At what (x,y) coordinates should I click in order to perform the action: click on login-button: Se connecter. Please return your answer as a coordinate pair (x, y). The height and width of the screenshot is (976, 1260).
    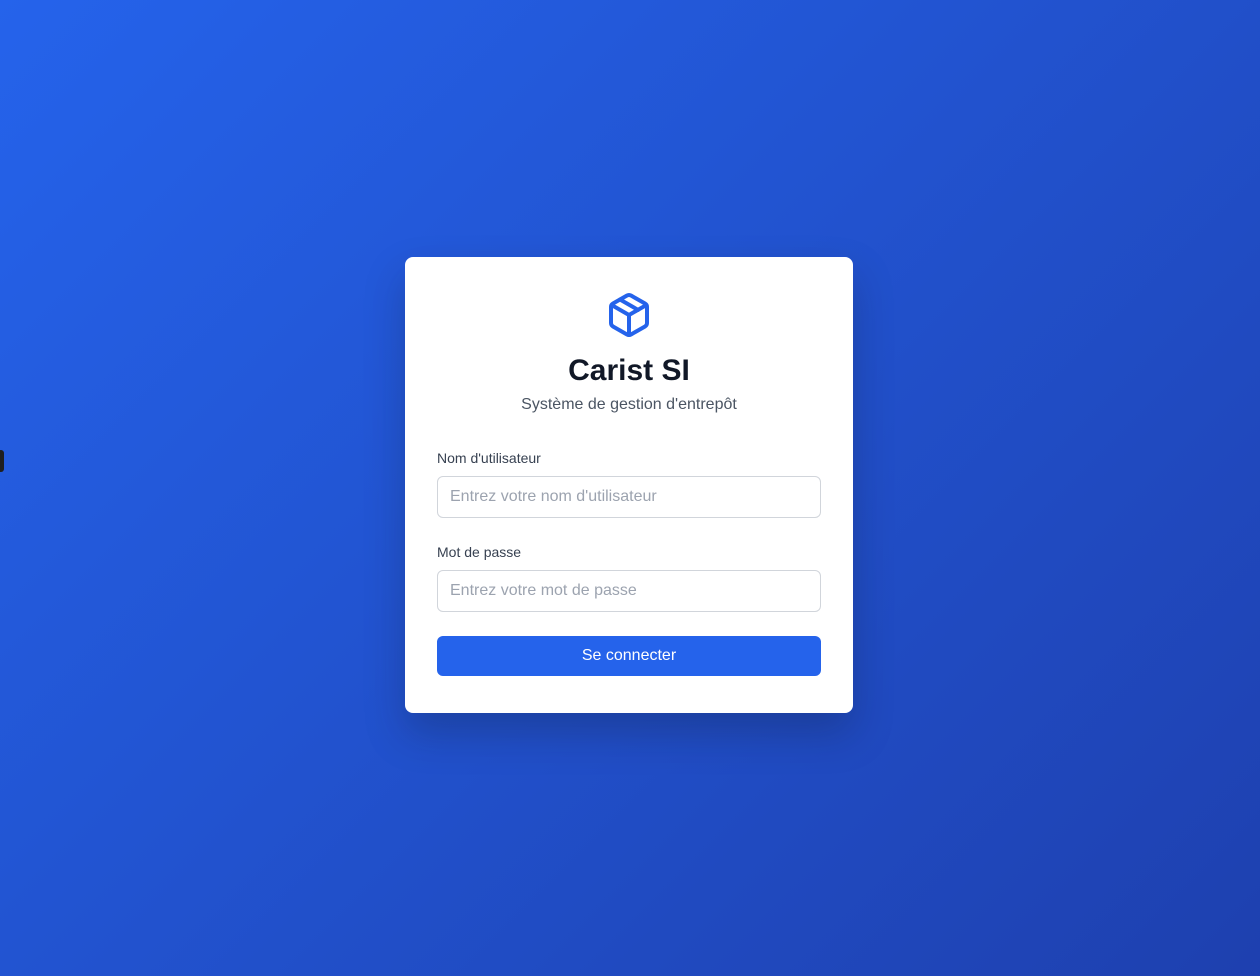
    Looking at the image, I should click on (629, 656).